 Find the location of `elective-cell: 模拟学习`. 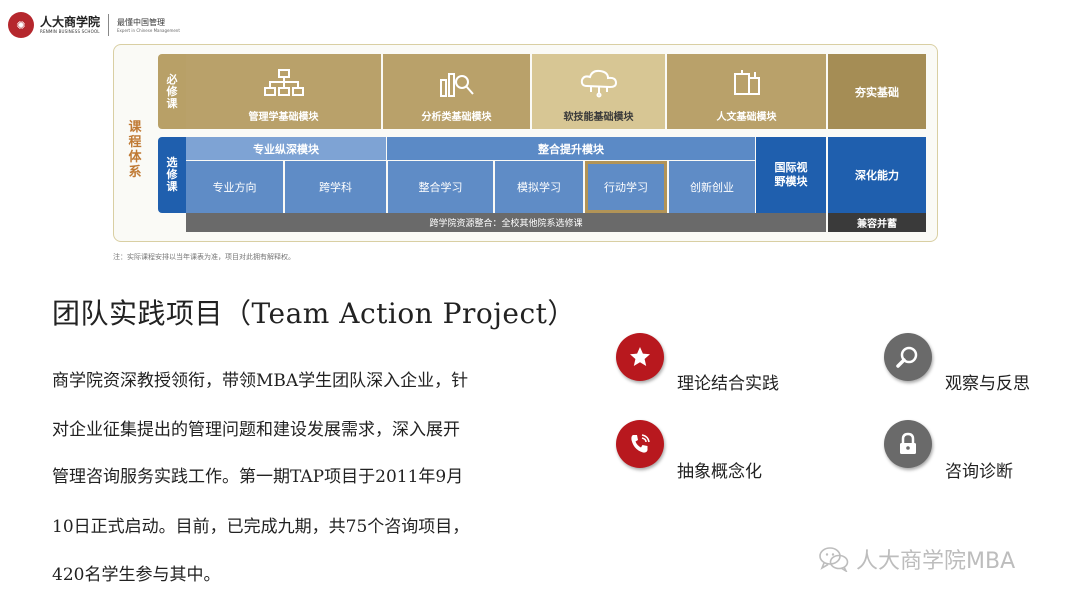

elective-cell: 模拟学习 is located at coordinates (539, 187).